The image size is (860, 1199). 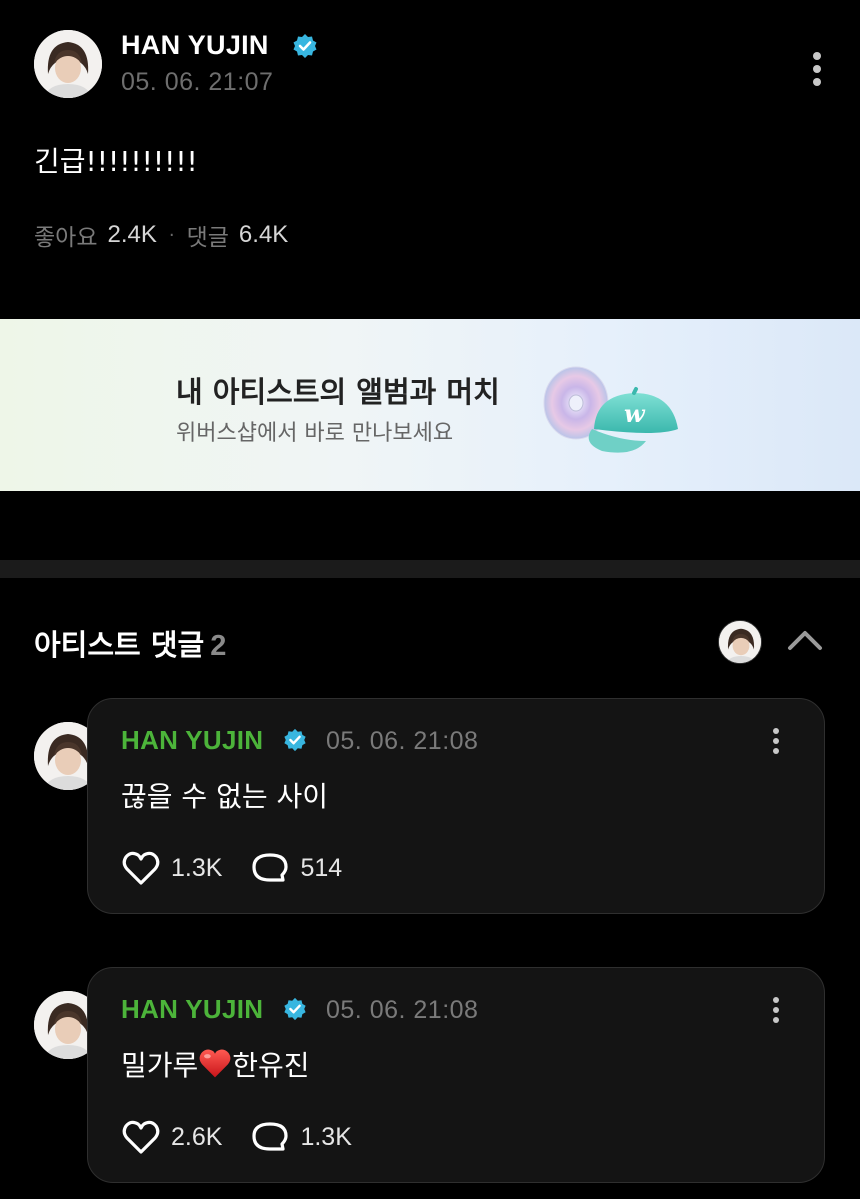 I want to click on author-name: HAN YUJIN, so click(x=195, y=45).